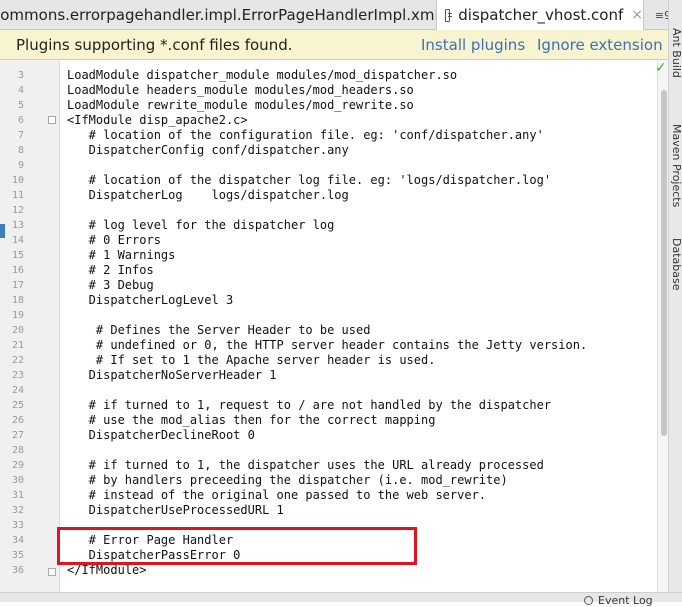  I want to click on tool-window-ant-build: Ant Build, so click(676, 53).